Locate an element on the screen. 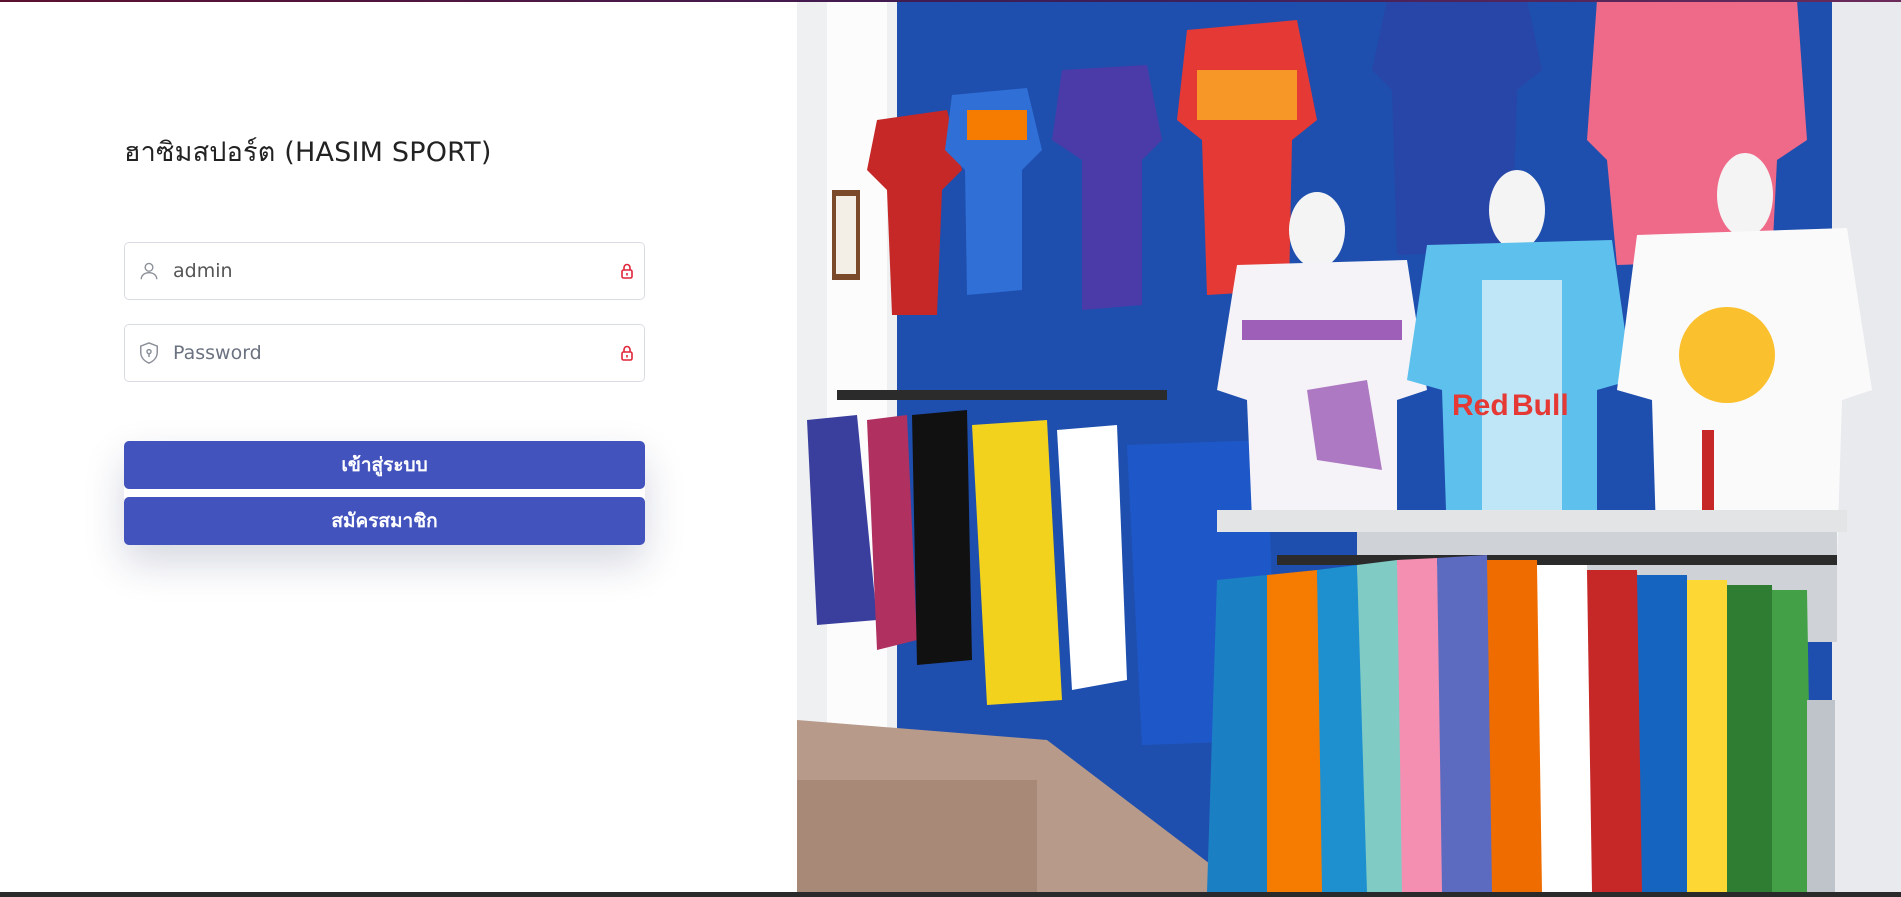 The image size is (1901, 897). password-input is located at coordinates (395, 353).